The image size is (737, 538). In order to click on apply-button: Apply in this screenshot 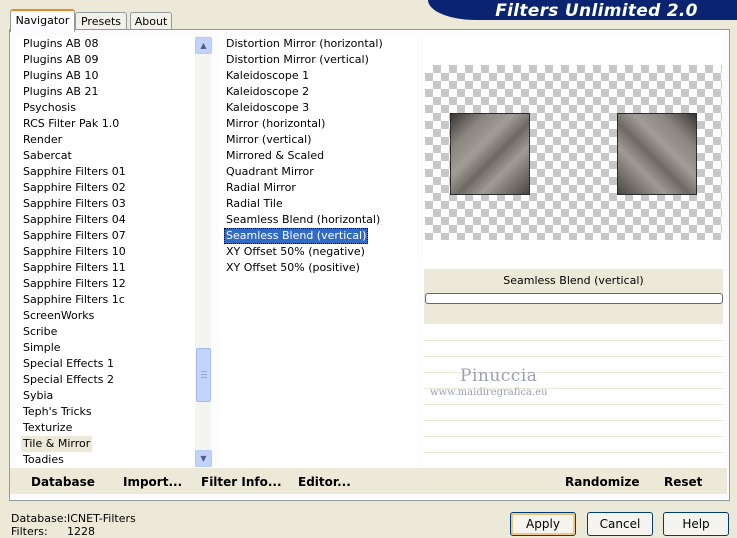, I will do `click(543, 524)`.